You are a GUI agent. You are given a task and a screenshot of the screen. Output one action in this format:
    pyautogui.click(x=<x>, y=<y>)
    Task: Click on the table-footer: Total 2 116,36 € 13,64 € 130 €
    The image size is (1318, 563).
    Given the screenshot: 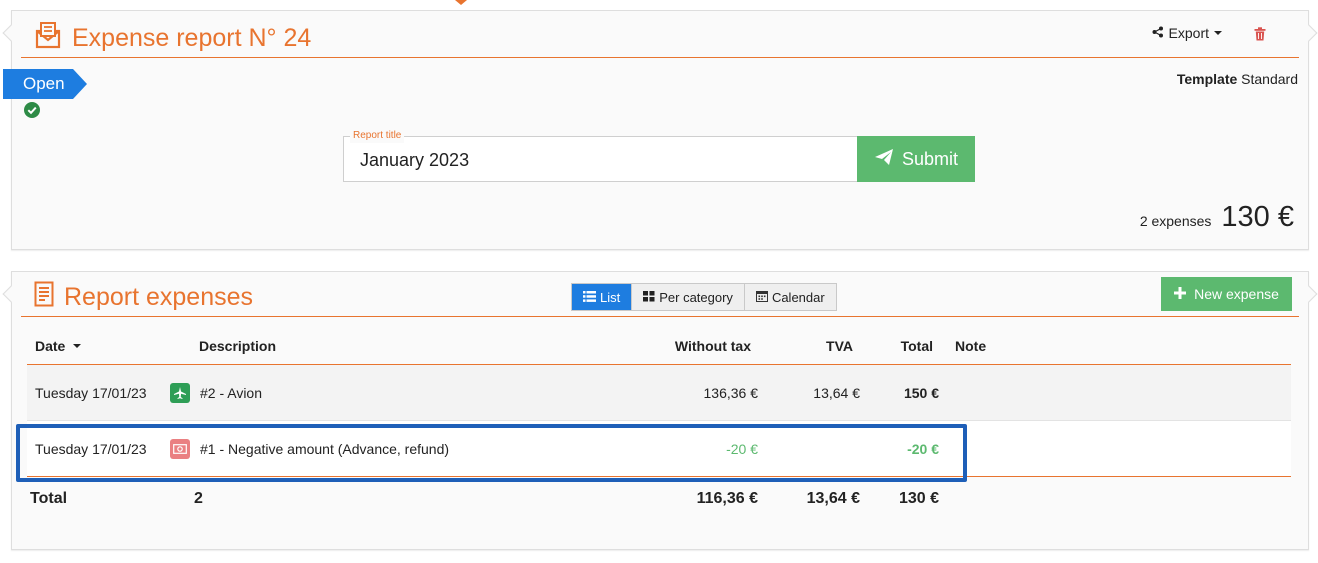 What is the action you would take?
    pyautogui.click(x=659, y=499)
    